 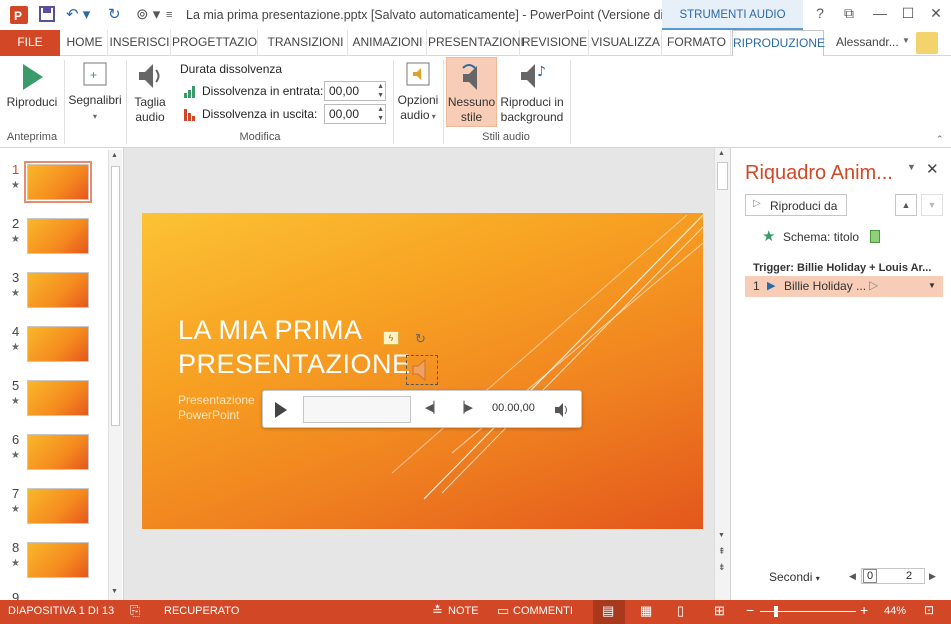 What do you see at coordinates (476, 43) in the screenshot?
I see `tab-slideshow: PRESENTAZIONI` at bounding box center [476, 43].